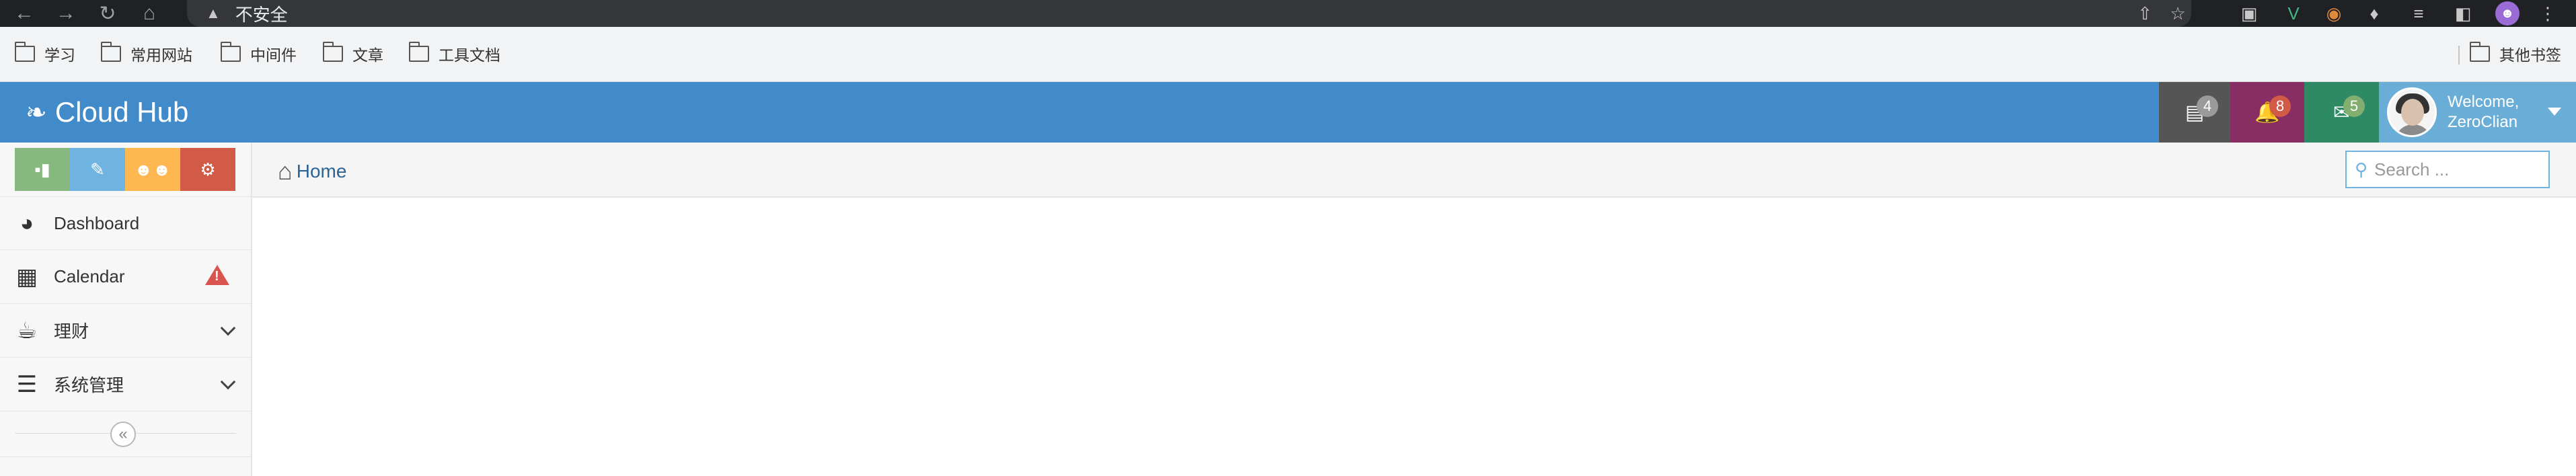 This screenshot has width=2576, height=476. What do you see at coordinates (2194, 113) in the screenshot?
I see `tasks-button: ▤ 4` at bounding box center [2194, 113].